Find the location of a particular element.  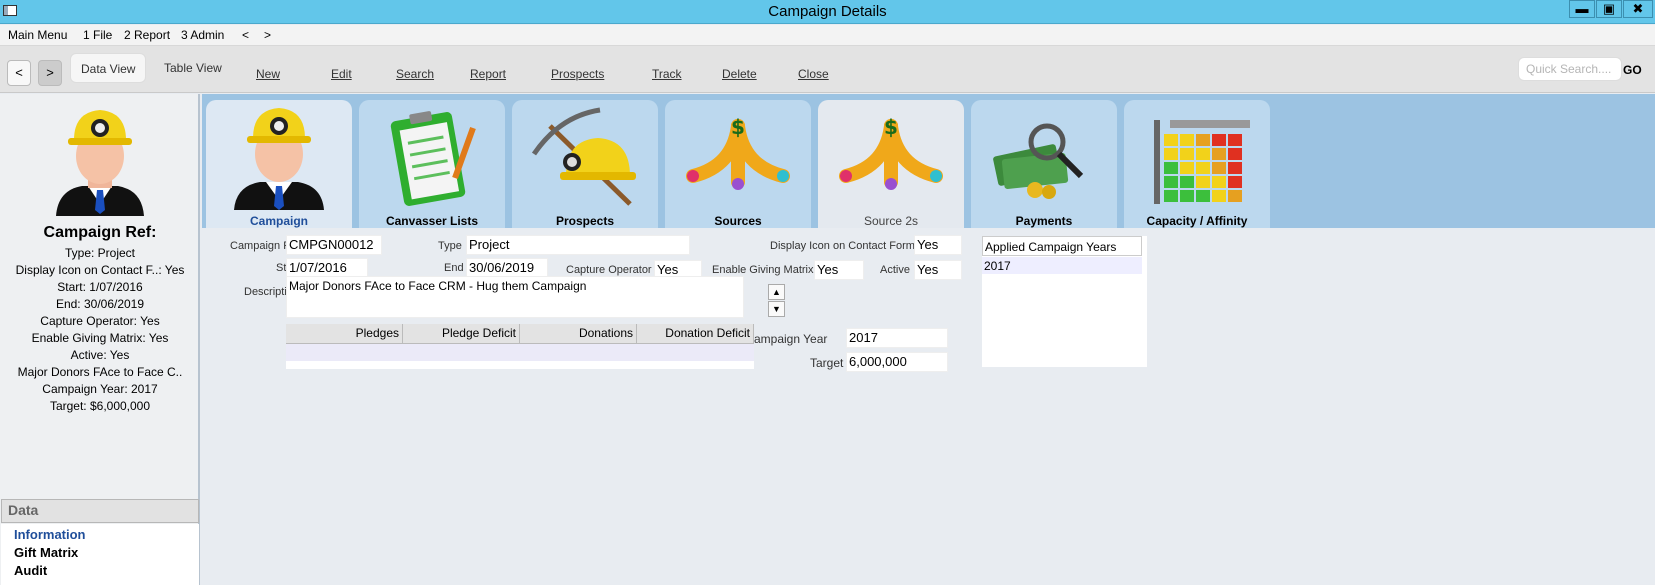

close-button: Close is located at coordinates (813, 74).